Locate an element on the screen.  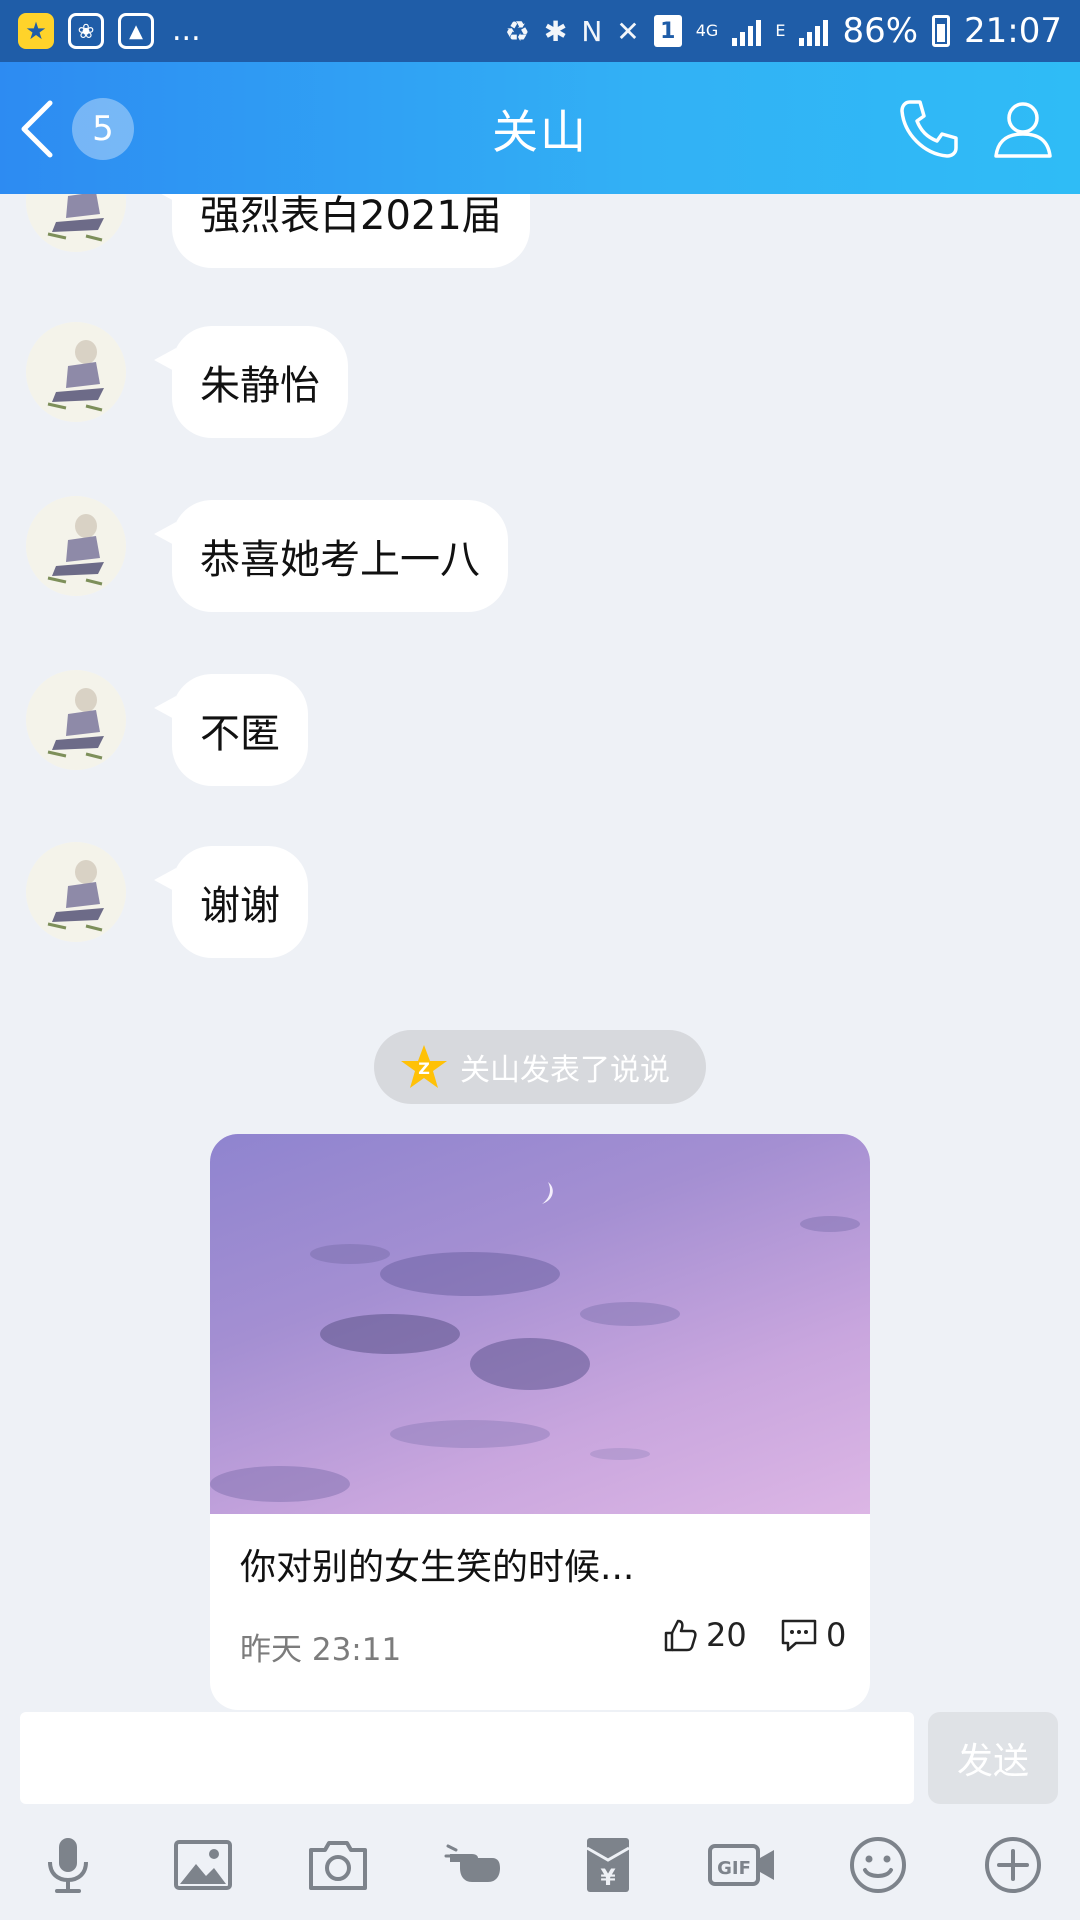
like-button: 20 is located at coordinates (704, 1635).